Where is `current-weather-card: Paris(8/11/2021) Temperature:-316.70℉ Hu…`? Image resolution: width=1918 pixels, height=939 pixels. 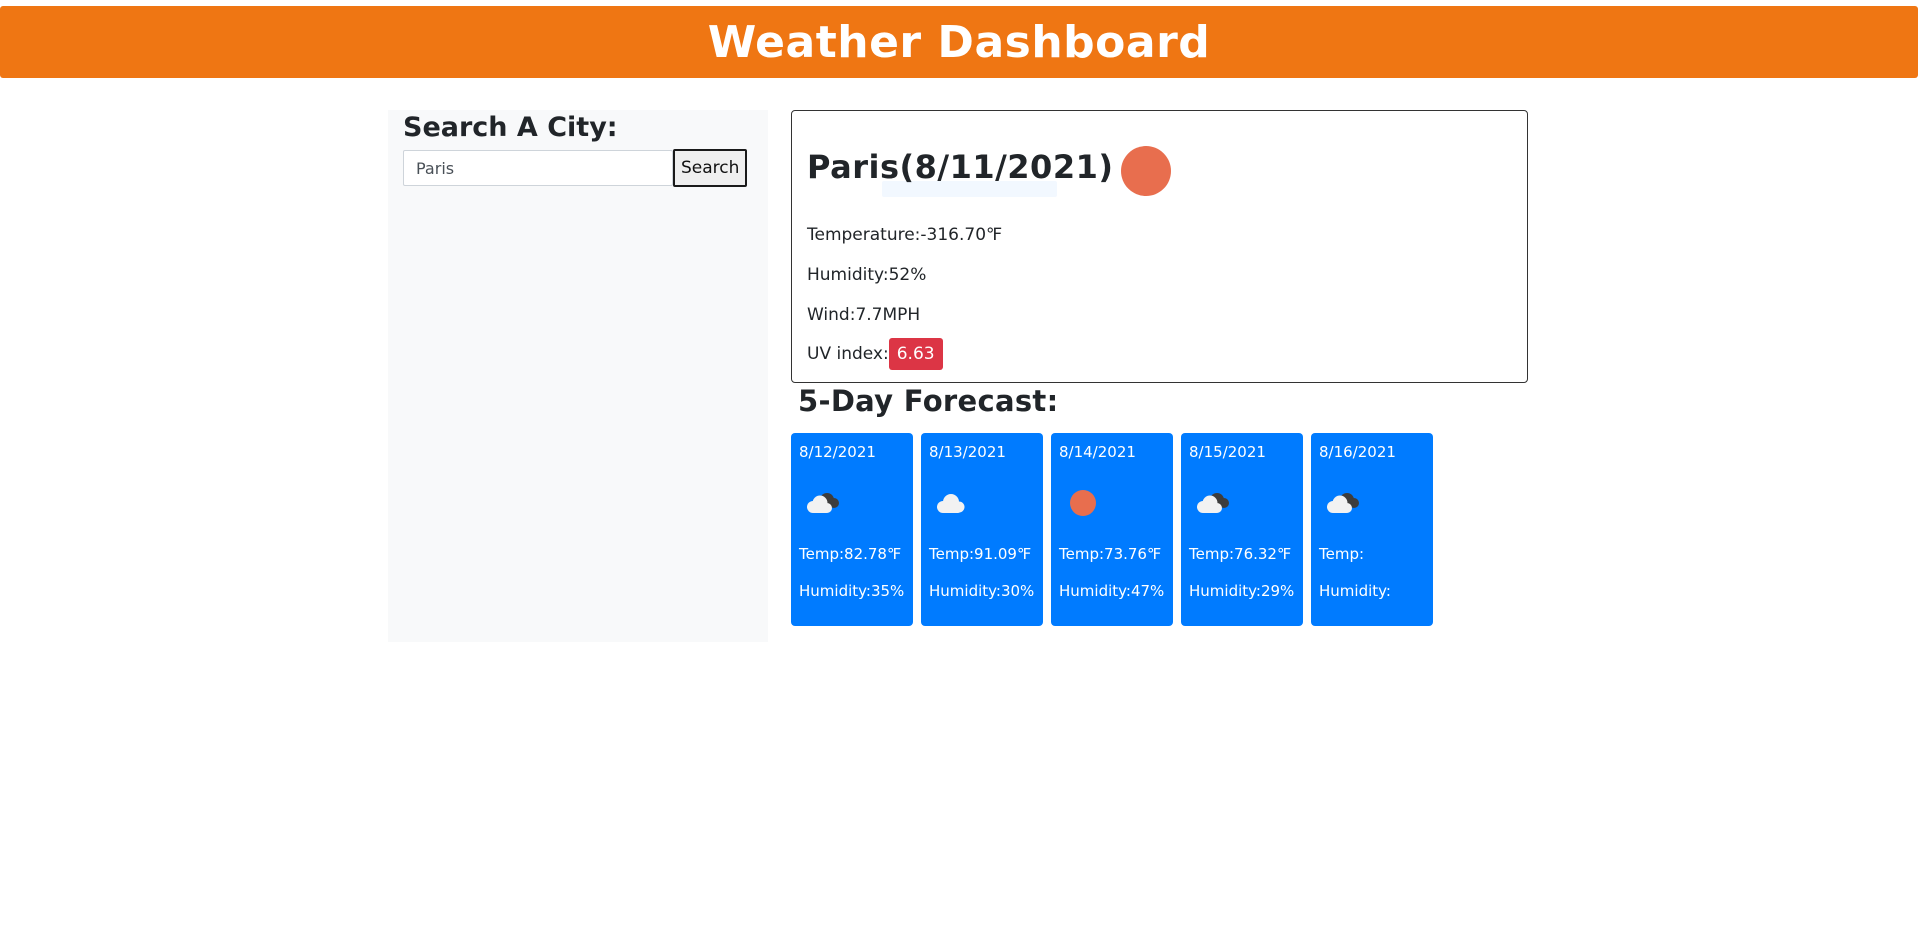 current-weather-card: Paris(8/11/2021) Temperature:-316.70℉ Hu… is located at coordinates (1159, 246).